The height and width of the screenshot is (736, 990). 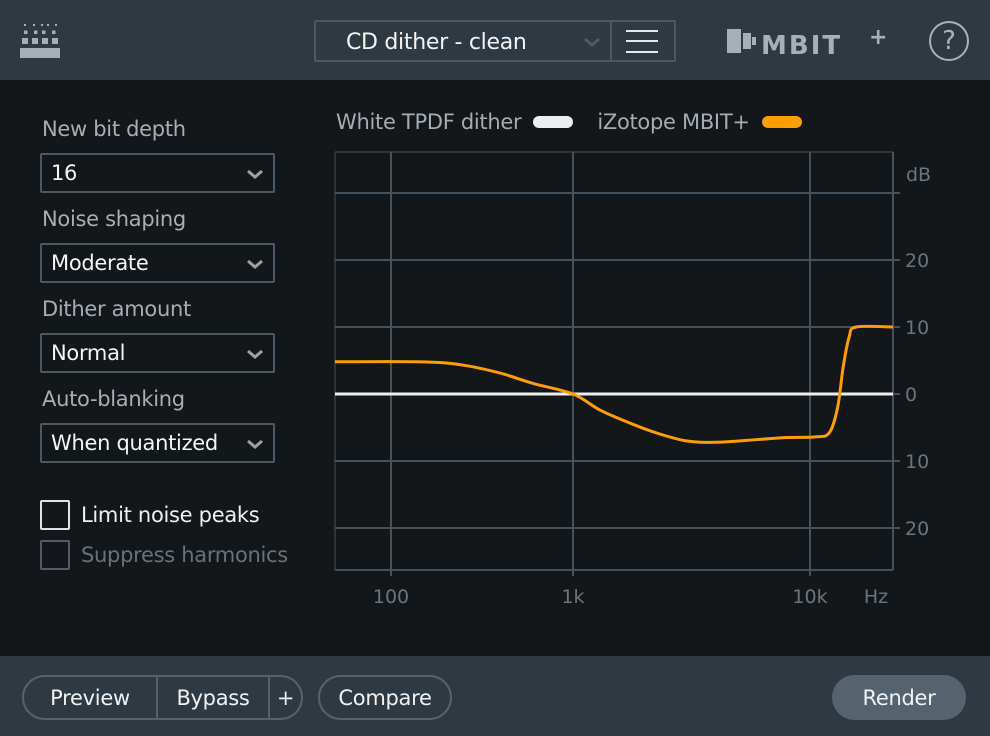 I want to click on bypass-button: Bypass, so click(x=212, y=697).